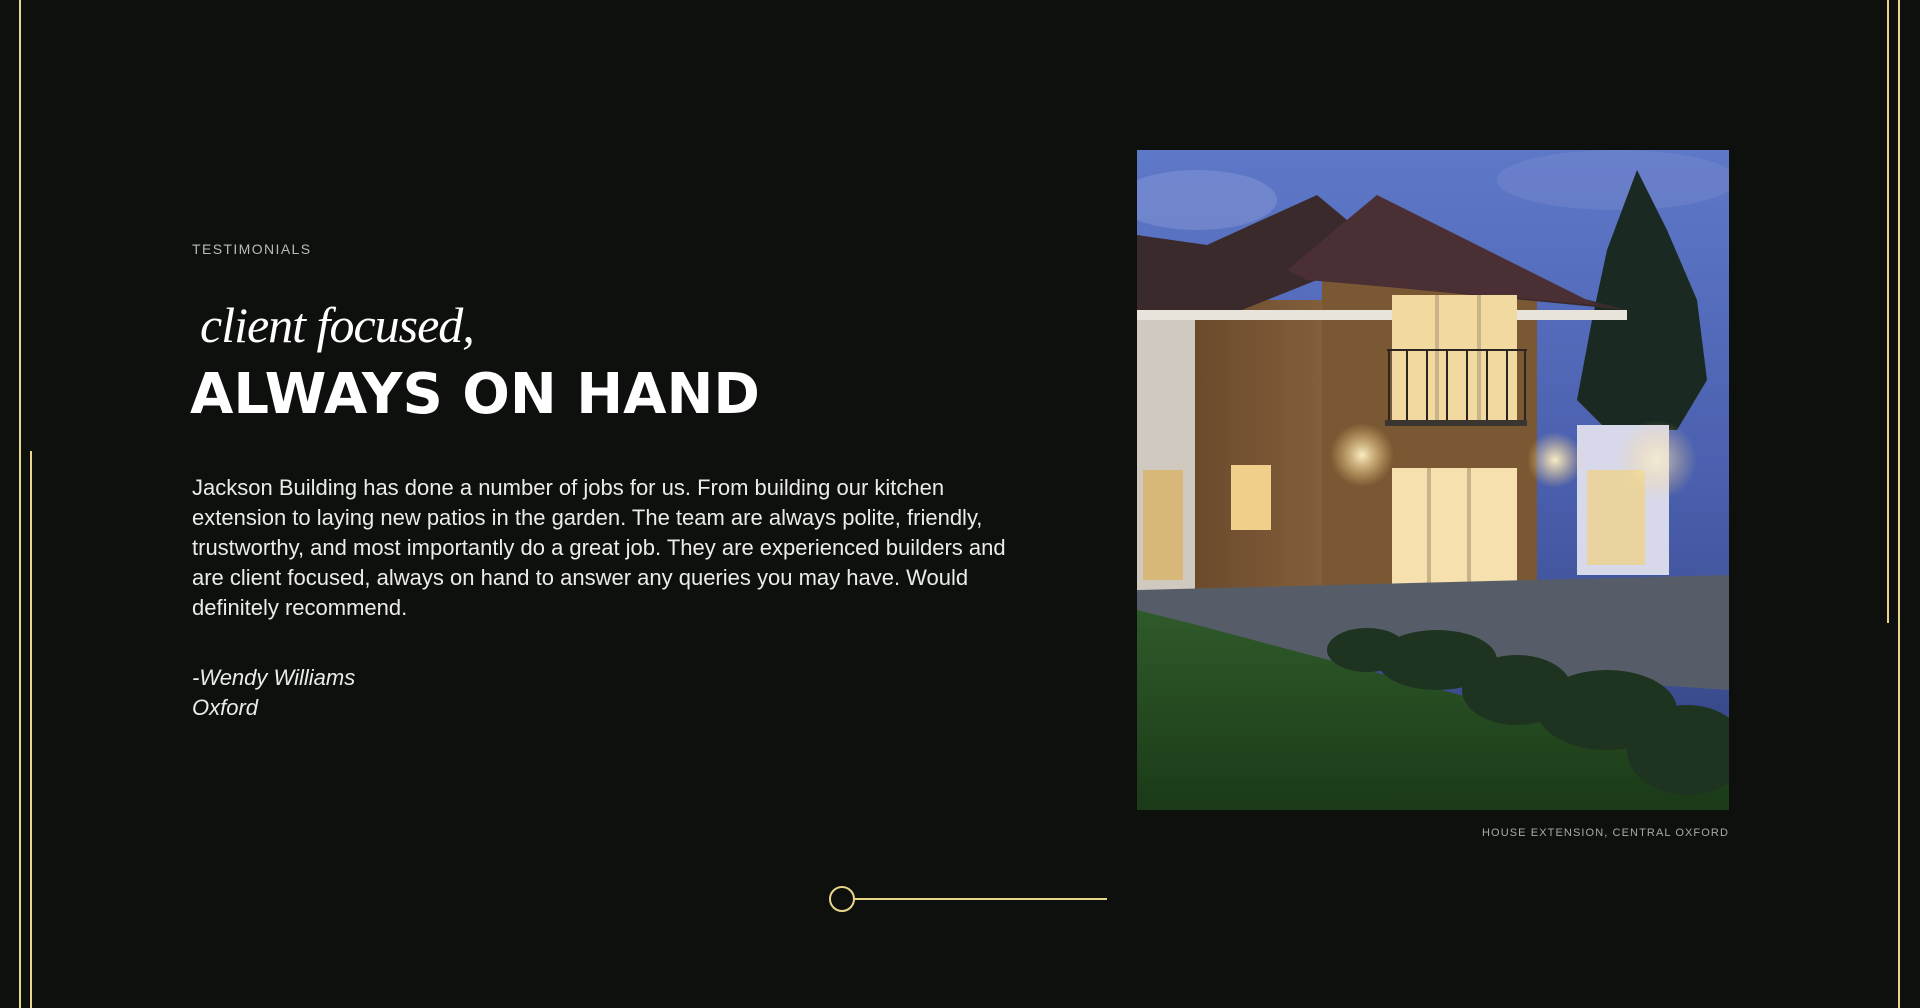  What do you see at coordinates (252, 249) in the screenshot?
I see `section-eyebrow: TESTIMONIALS` at bounding box center [252, 249].